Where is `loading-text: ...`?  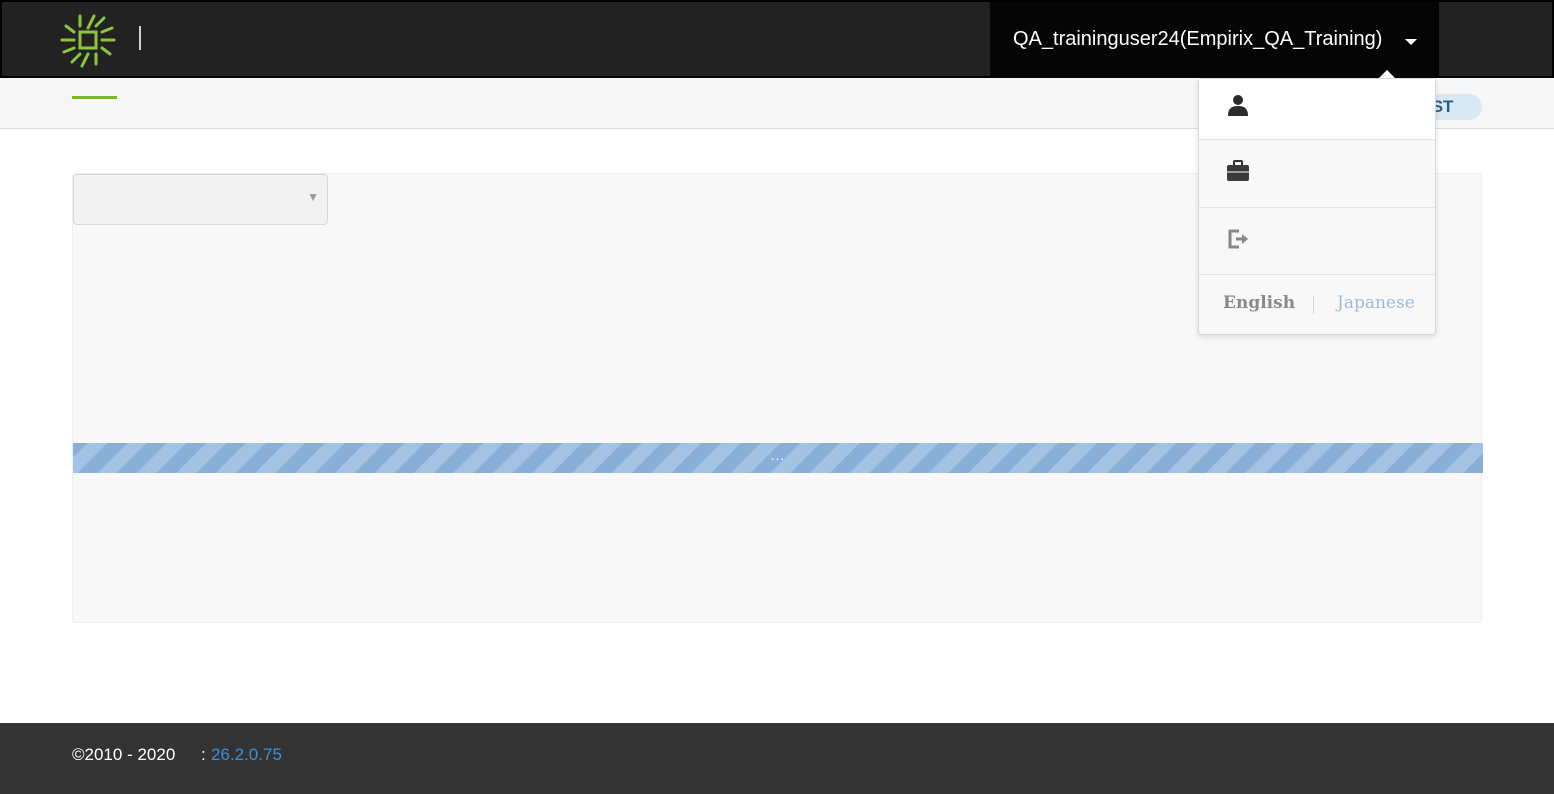
loading-text: ... is located at coordinates (778, 455).